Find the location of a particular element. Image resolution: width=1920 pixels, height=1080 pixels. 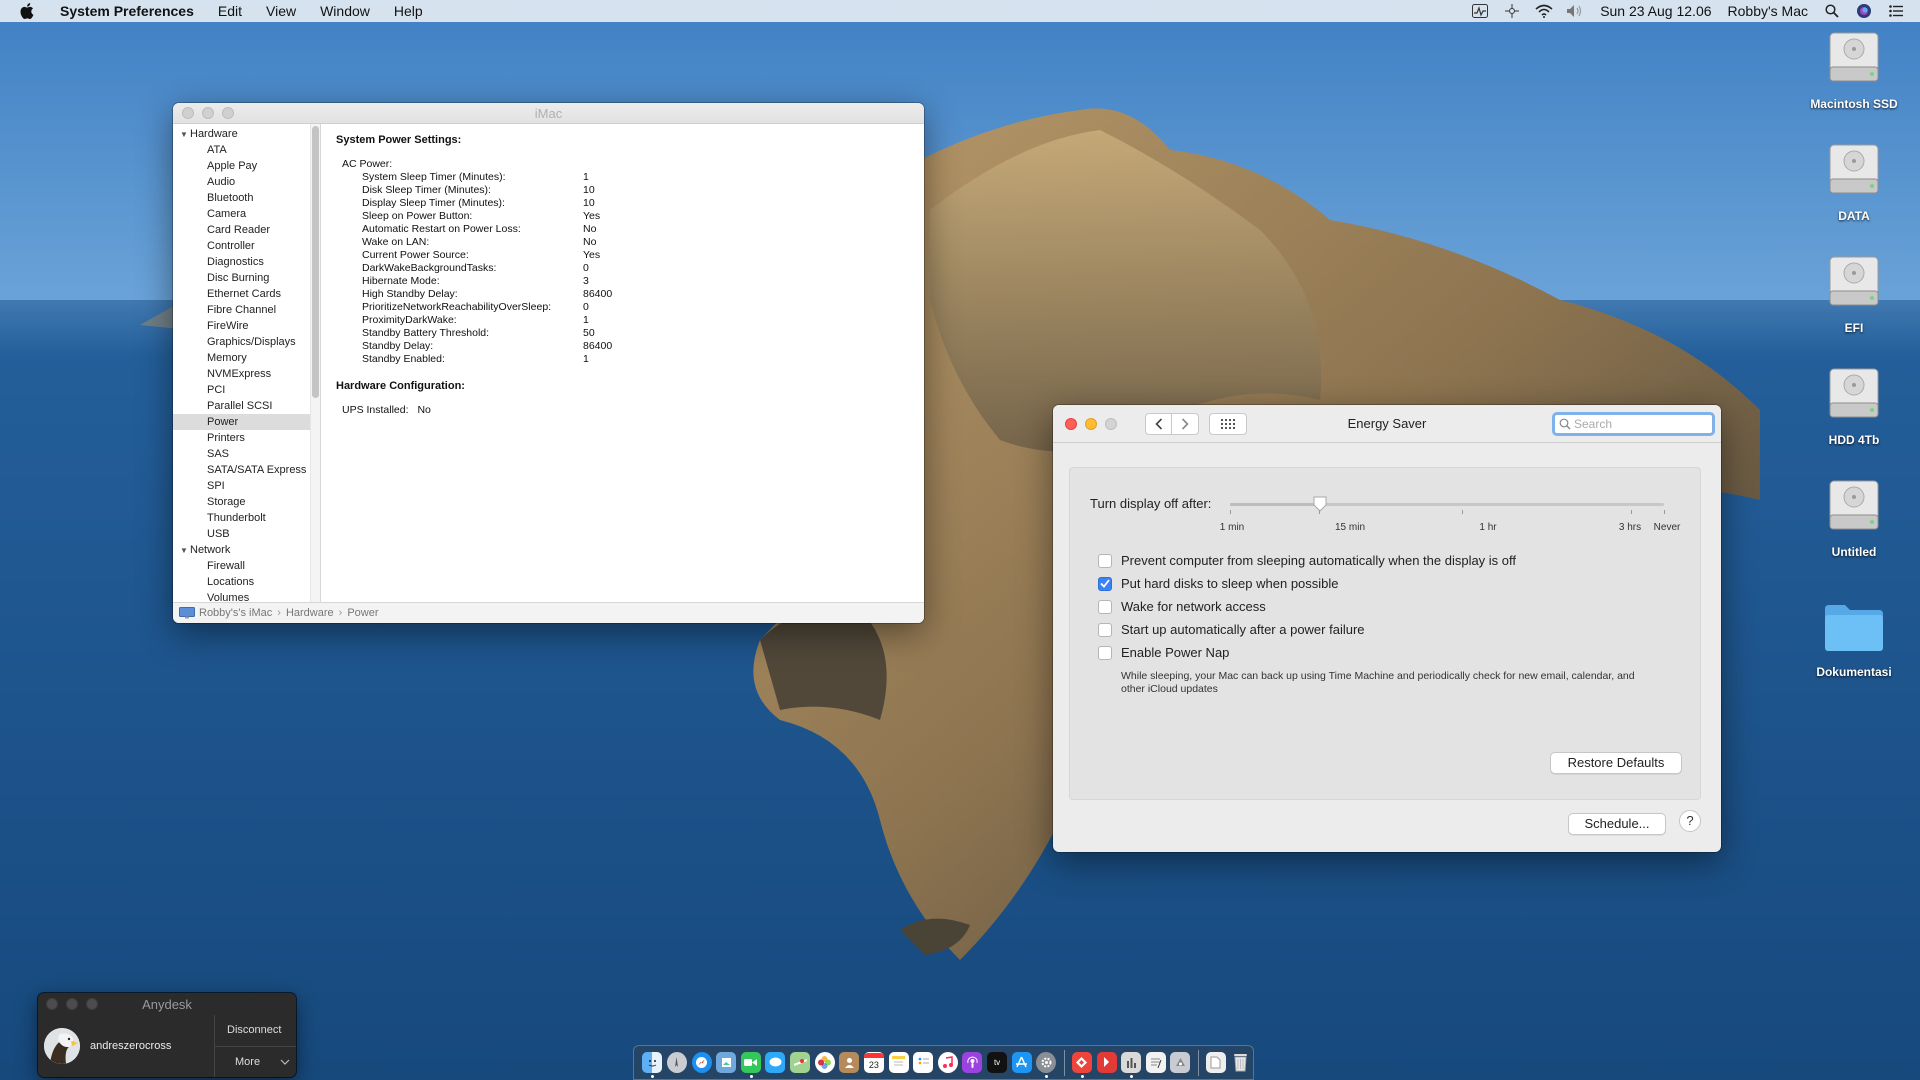

option-power-nap: Enable Power Nap is located at coordinates (1163, 652).